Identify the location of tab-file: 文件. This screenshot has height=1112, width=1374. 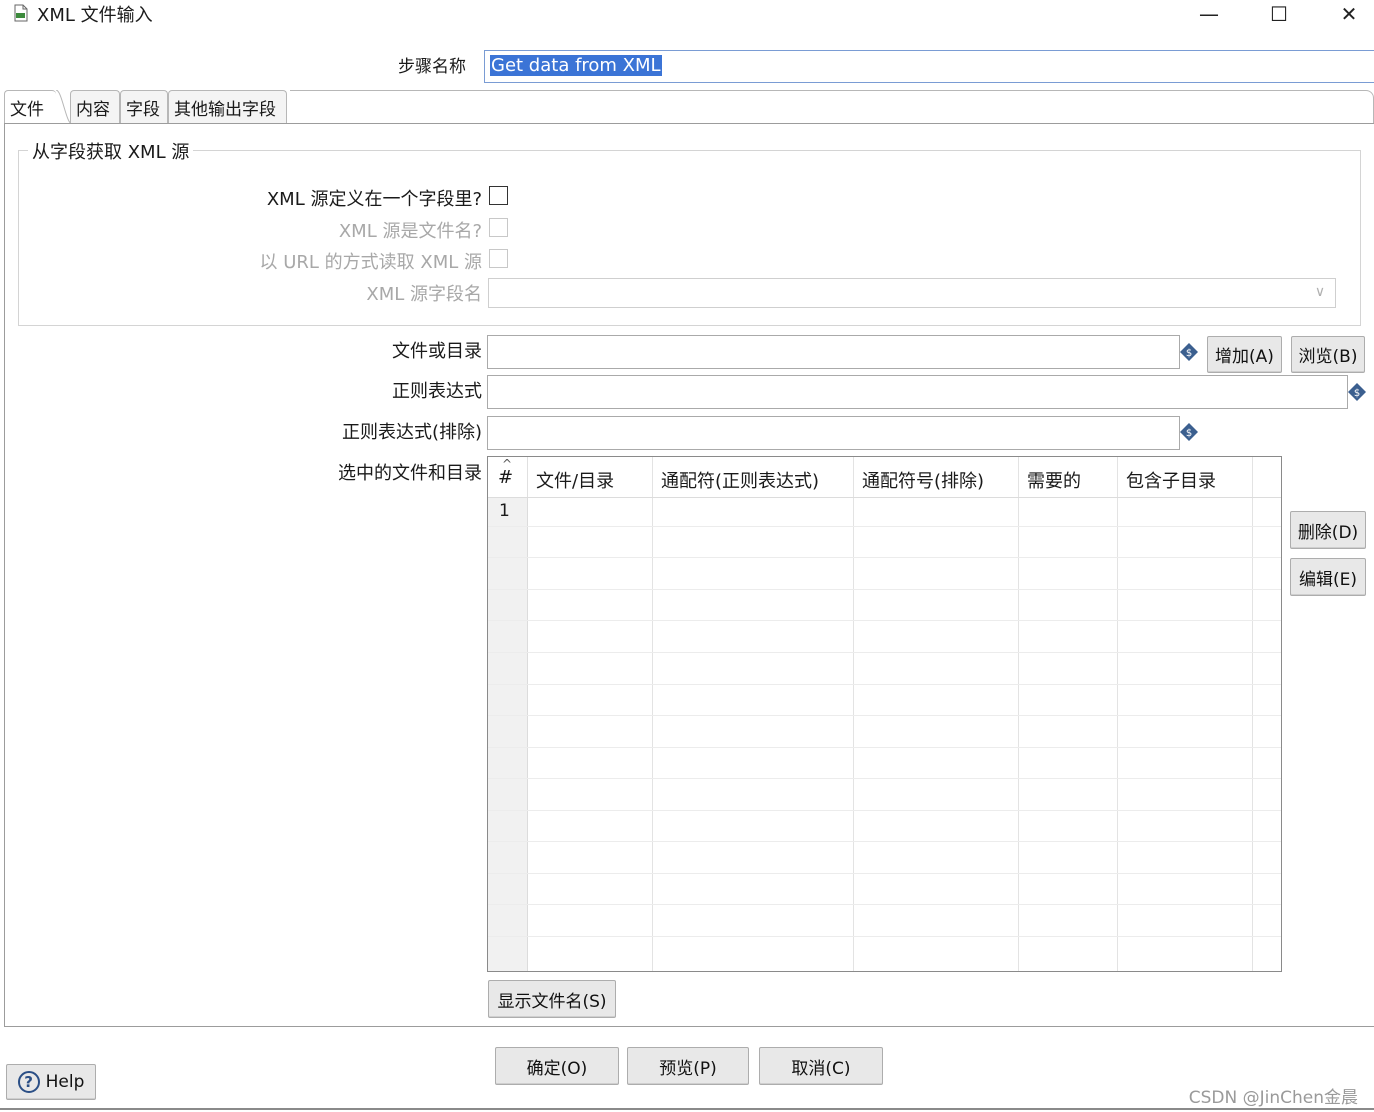
(30, 107).